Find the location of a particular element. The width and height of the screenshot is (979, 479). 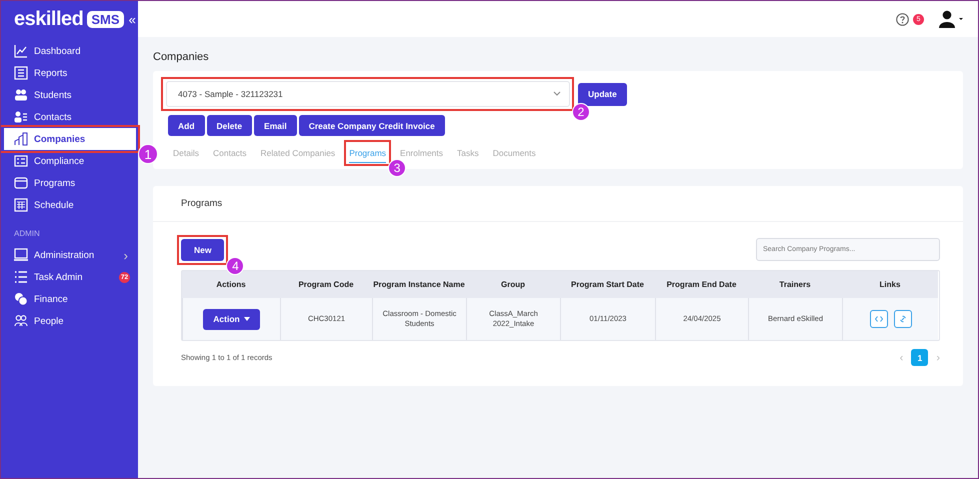

column-header: Actions is located at coordinates (231, 284).